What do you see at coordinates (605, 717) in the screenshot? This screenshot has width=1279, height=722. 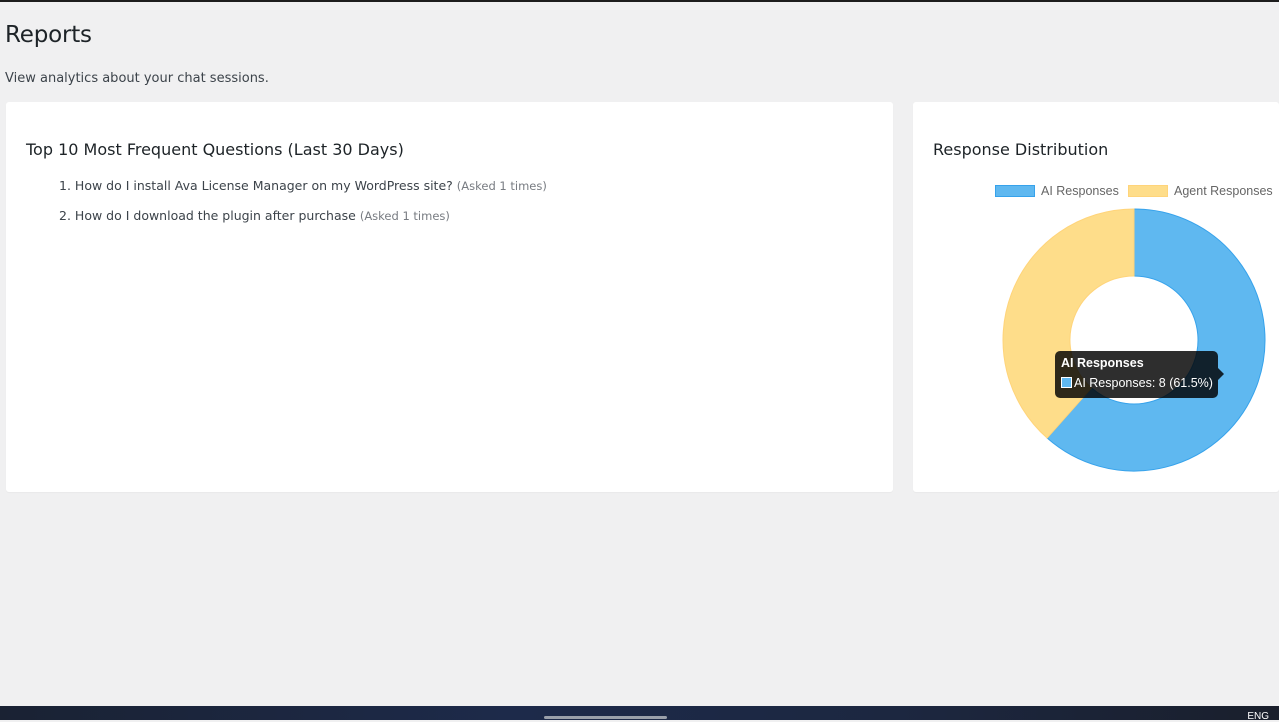 I see `taskbar-handle` at bounding box center [605, 717].